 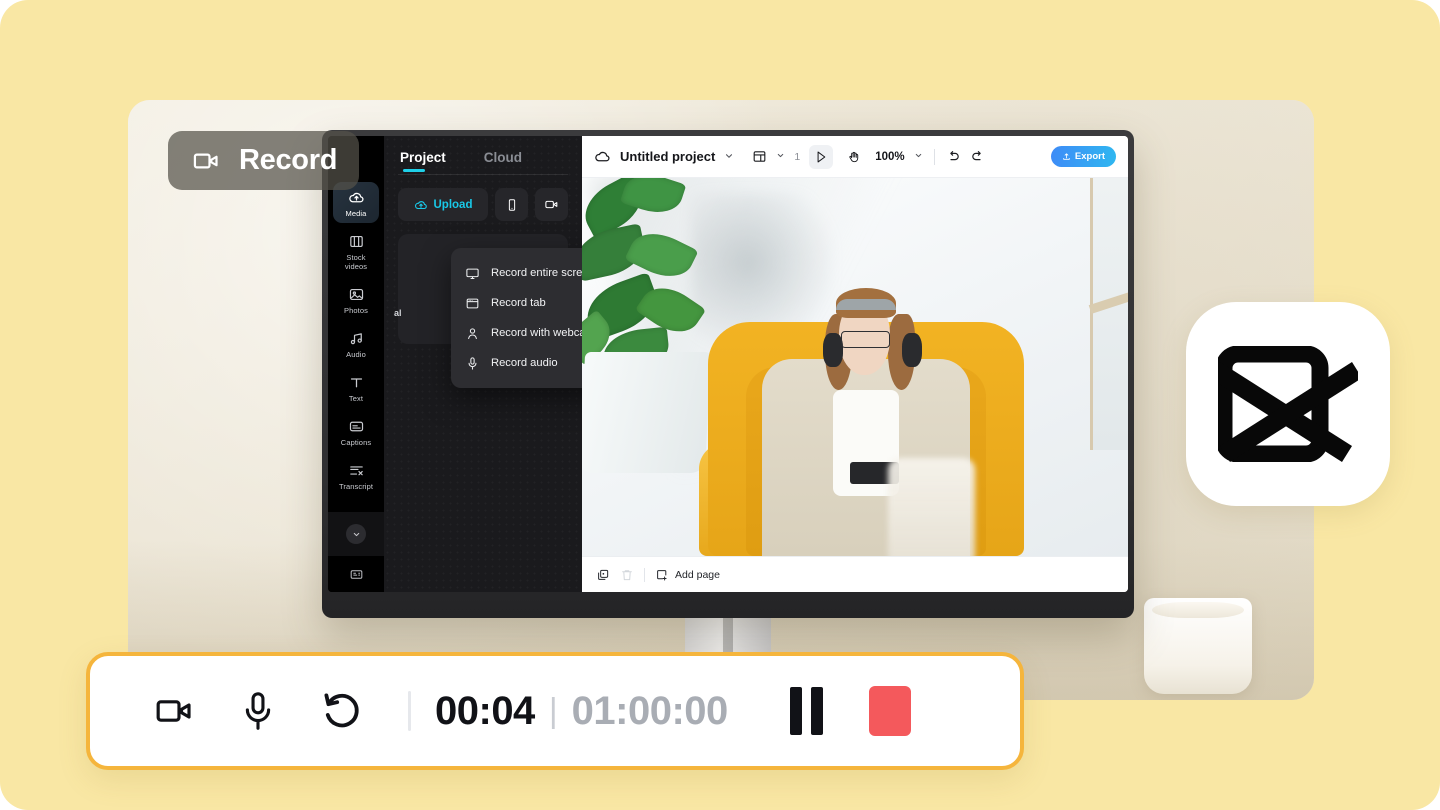 I want to click on monitor-stand, so click(x=728, y=634).